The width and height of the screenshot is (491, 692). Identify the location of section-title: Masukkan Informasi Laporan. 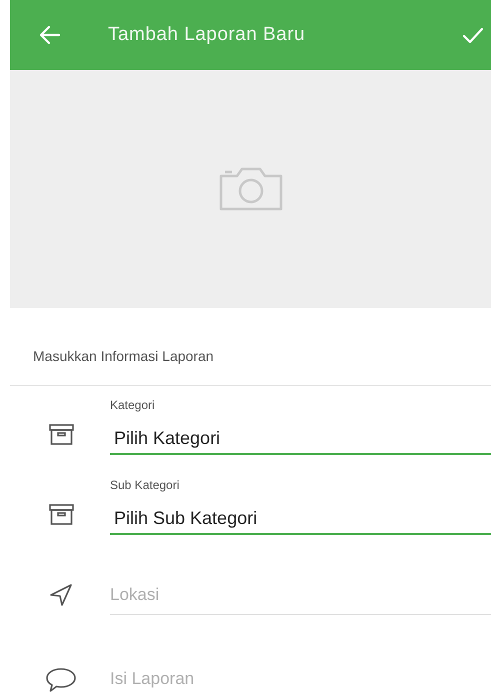
(123, 356).